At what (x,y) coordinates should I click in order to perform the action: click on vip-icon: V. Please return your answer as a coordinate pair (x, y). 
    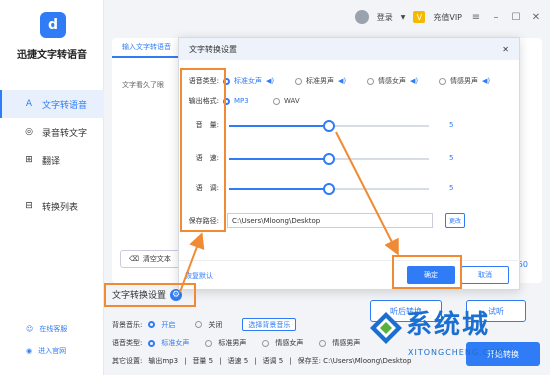
    Looking at the image, I should click on (419, 17).